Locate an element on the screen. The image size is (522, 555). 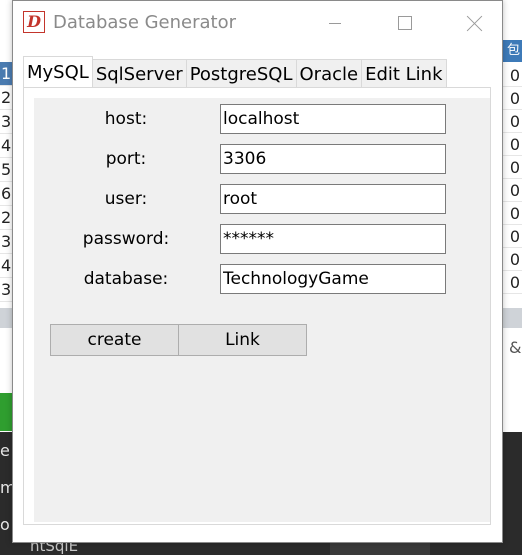
host-row: host: is located at coordinates (262, 119).